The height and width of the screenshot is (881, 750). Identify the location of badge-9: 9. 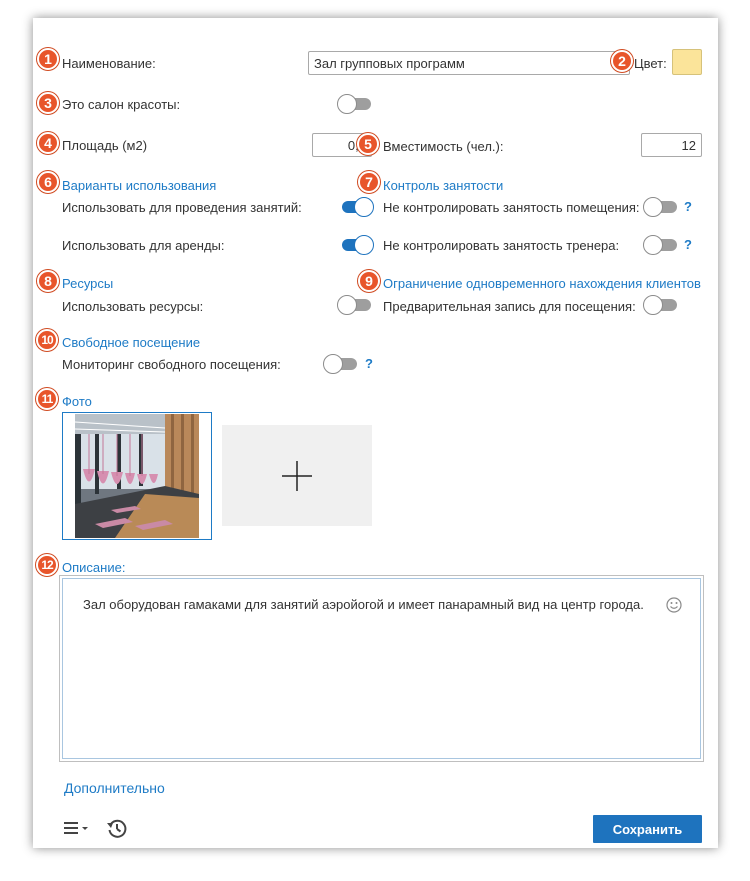
(369, 281).